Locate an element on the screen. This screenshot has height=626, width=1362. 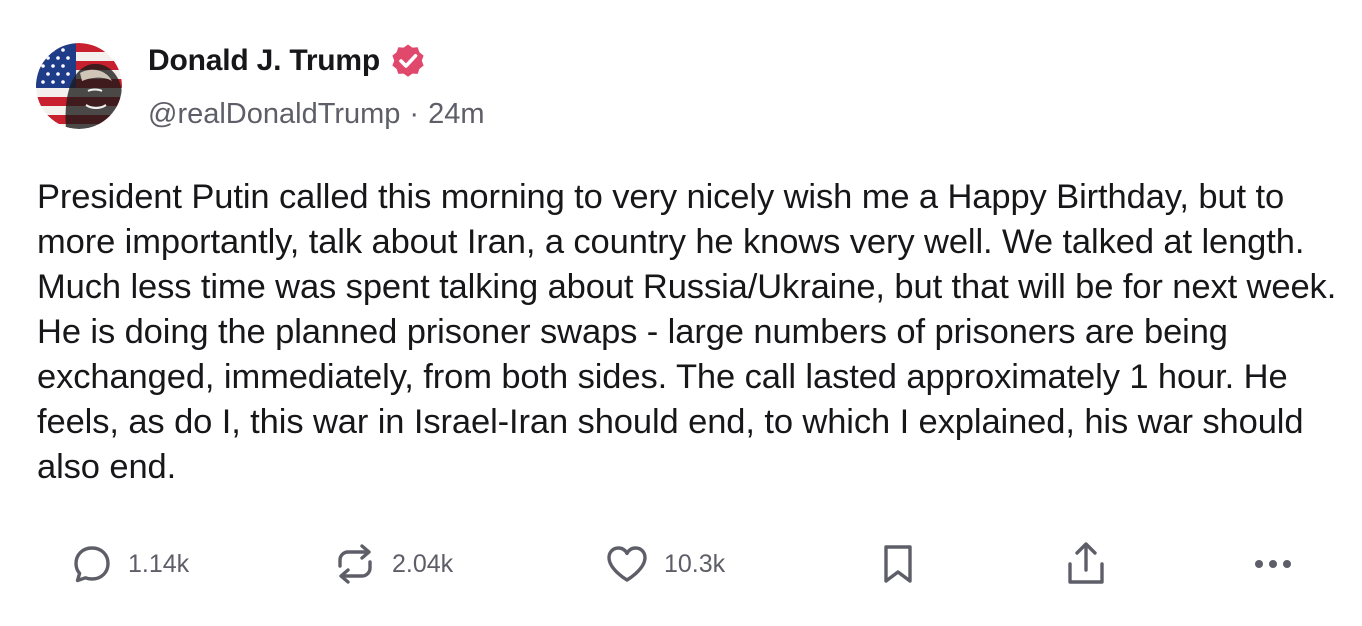
more-dots-icon is located at coordinates (1273, 564).